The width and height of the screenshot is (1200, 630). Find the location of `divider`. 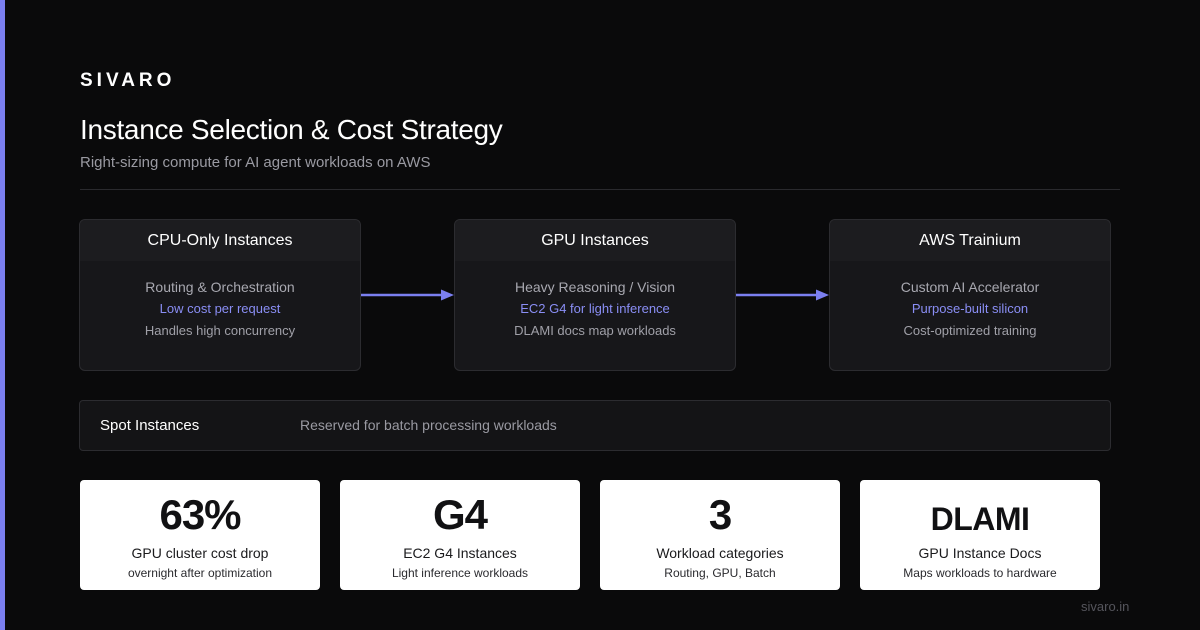

divider is located at coordinates (600, 189).